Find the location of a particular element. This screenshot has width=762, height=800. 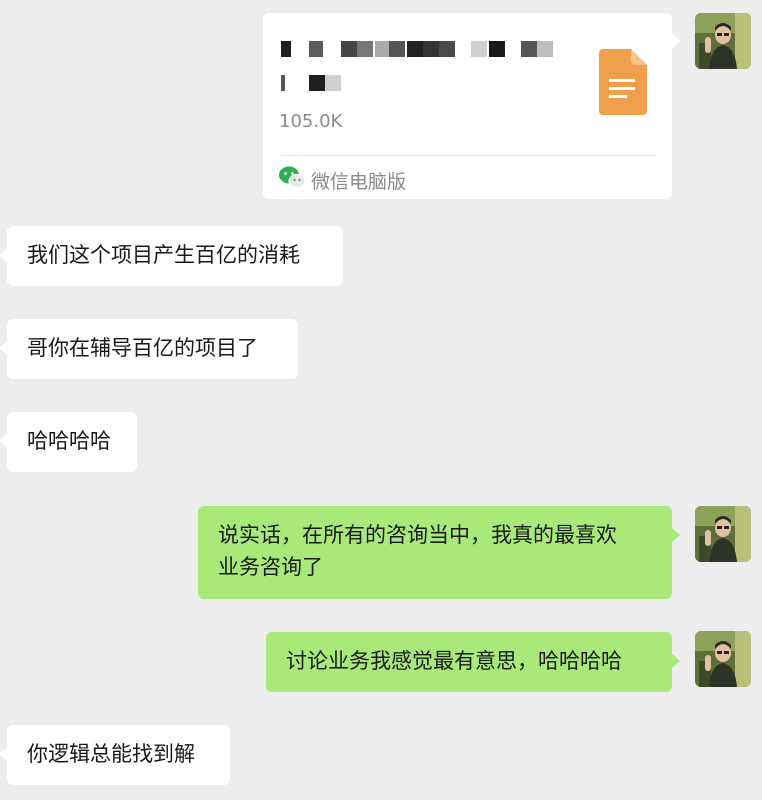

outgoing-message: 说实话，在所有的咨询当中，我真的最喜欢 业务咨询了 is located at coordinates (439, 552).